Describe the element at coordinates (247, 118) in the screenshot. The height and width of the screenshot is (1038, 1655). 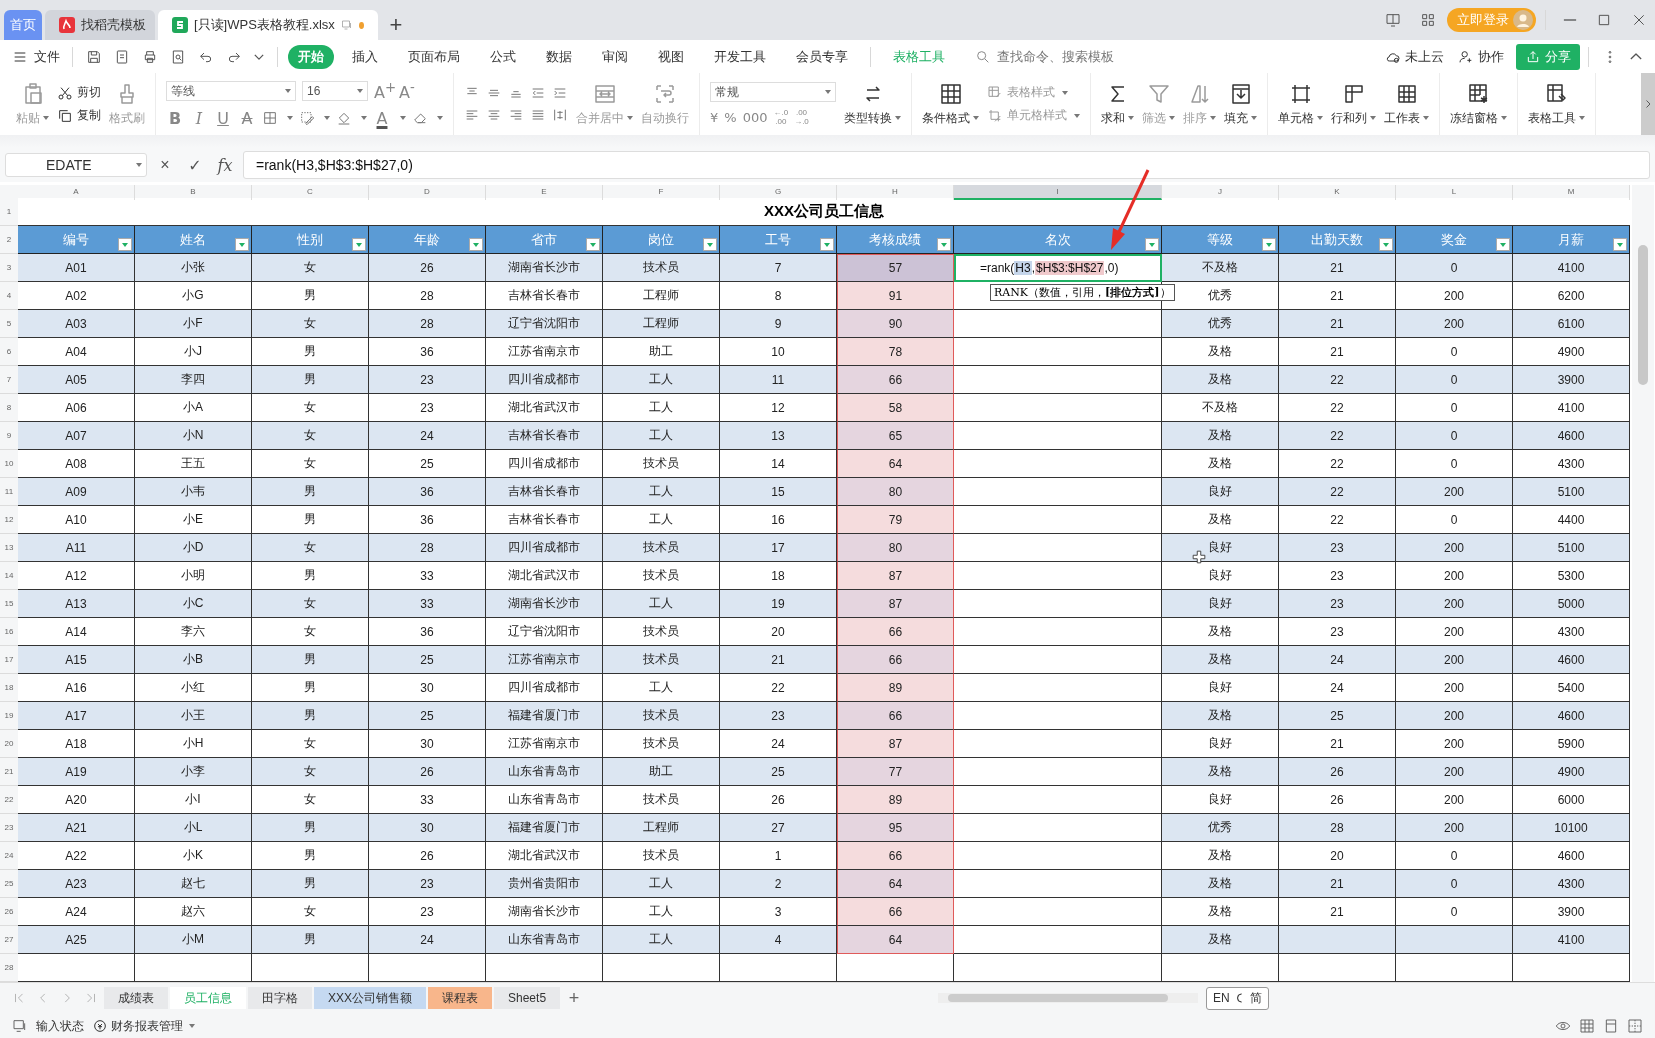
I see `font-style-button: A` at that location.